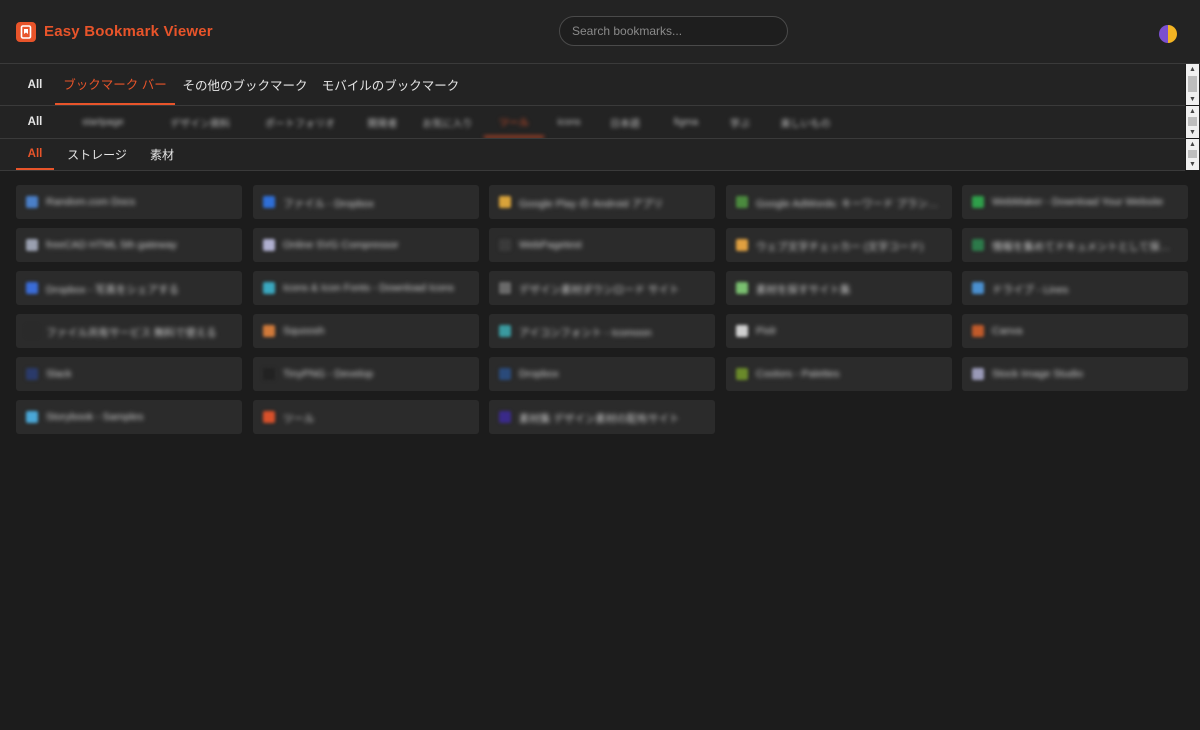 The image size is (1200, 730). I want to click on bookmark-card: Random.com Docs, so click(129, 202).